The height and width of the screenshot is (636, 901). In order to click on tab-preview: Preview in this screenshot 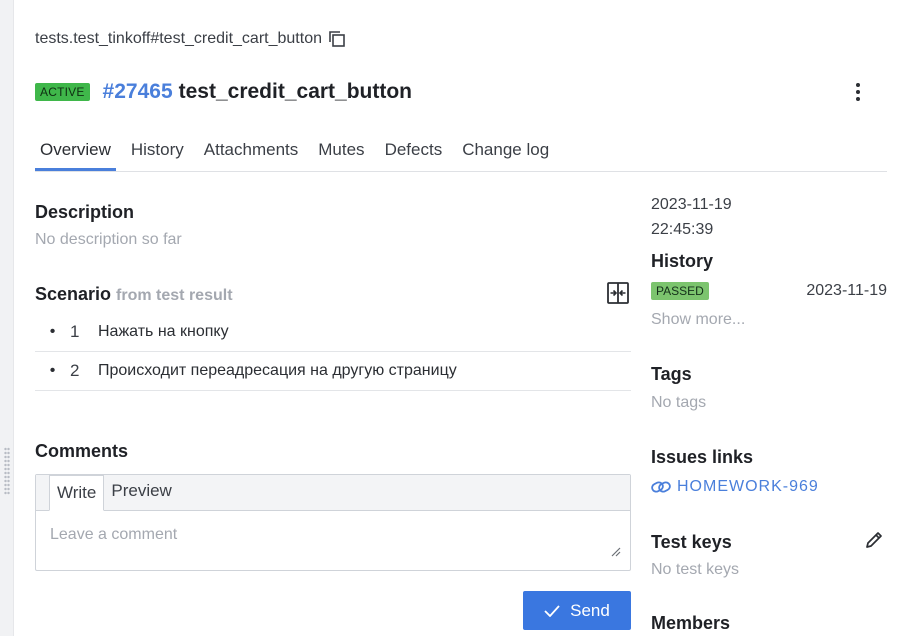, I will do `click(141, 492)`.